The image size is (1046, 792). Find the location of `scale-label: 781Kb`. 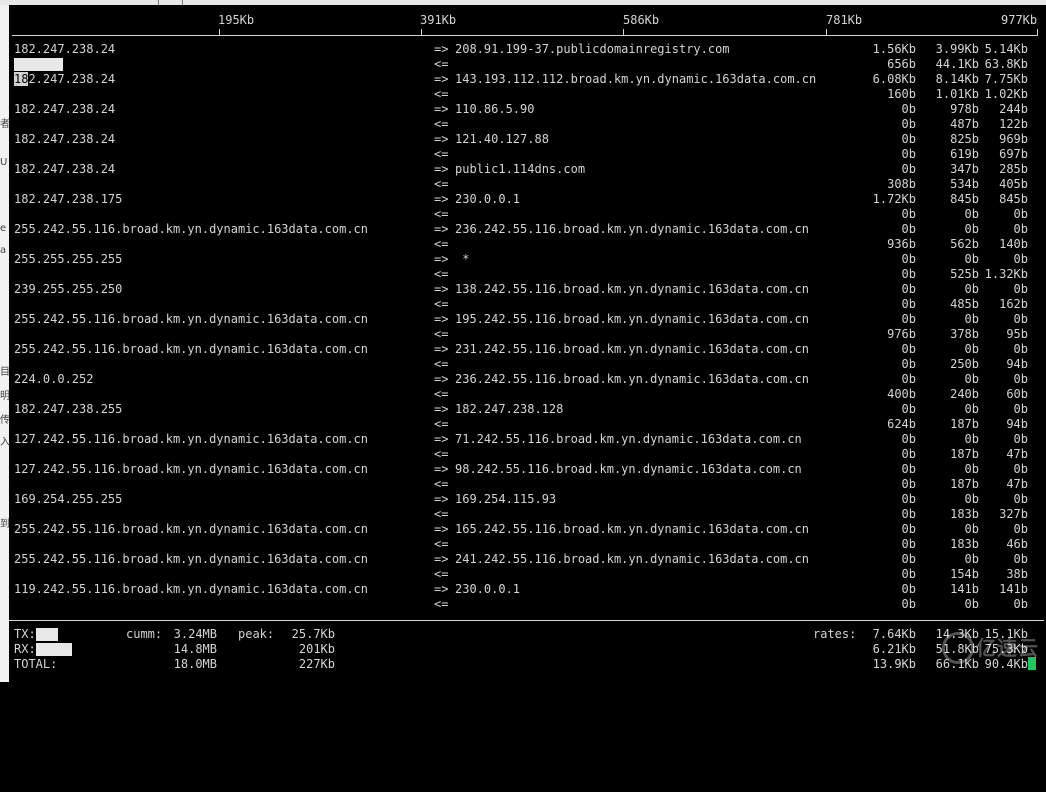

scale-label: 781Kb is located at coordinates (844, 20).